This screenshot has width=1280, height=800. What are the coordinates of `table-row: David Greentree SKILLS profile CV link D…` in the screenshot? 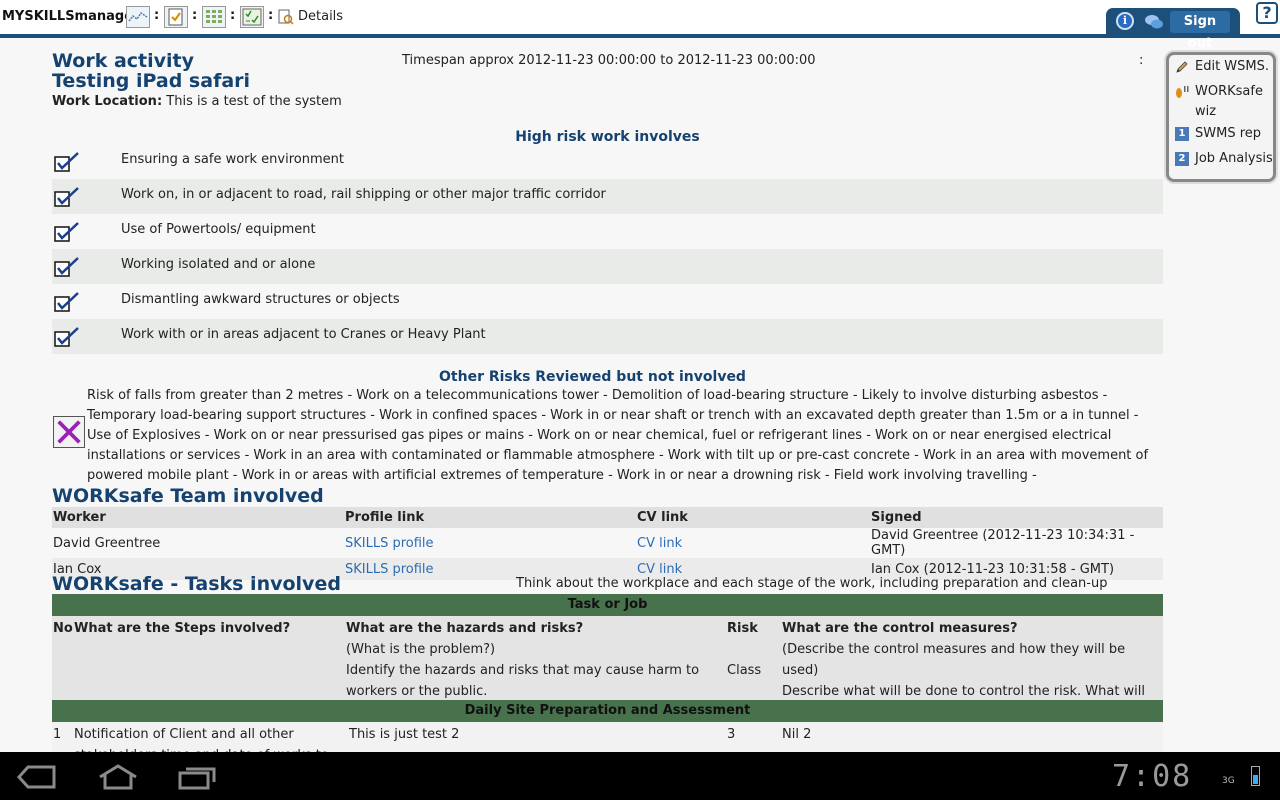 It's located at (607, 543).